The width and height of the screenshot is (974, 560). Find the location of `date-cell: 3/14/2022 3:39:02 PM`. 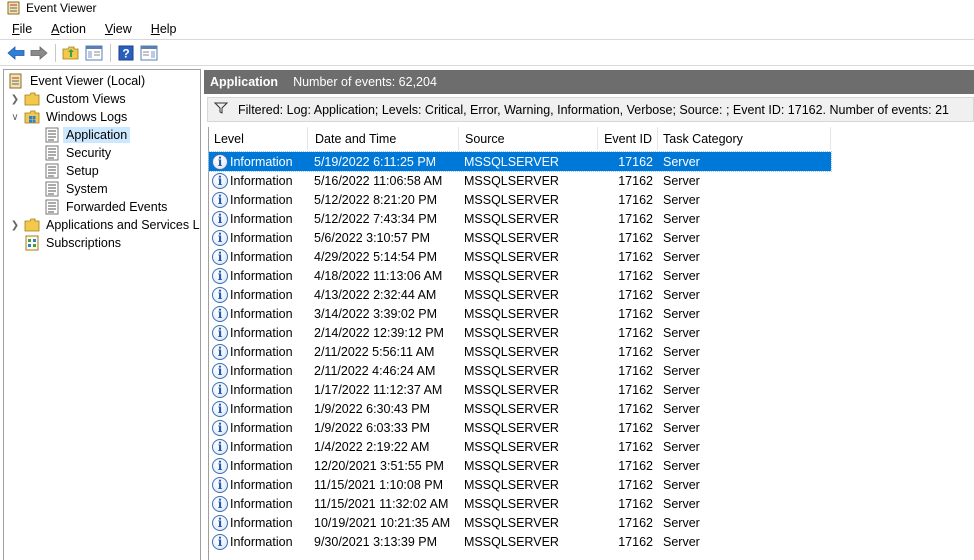

date-cell: 3/14/2022 3:39:02 PM is located at coordinates (376, 313).